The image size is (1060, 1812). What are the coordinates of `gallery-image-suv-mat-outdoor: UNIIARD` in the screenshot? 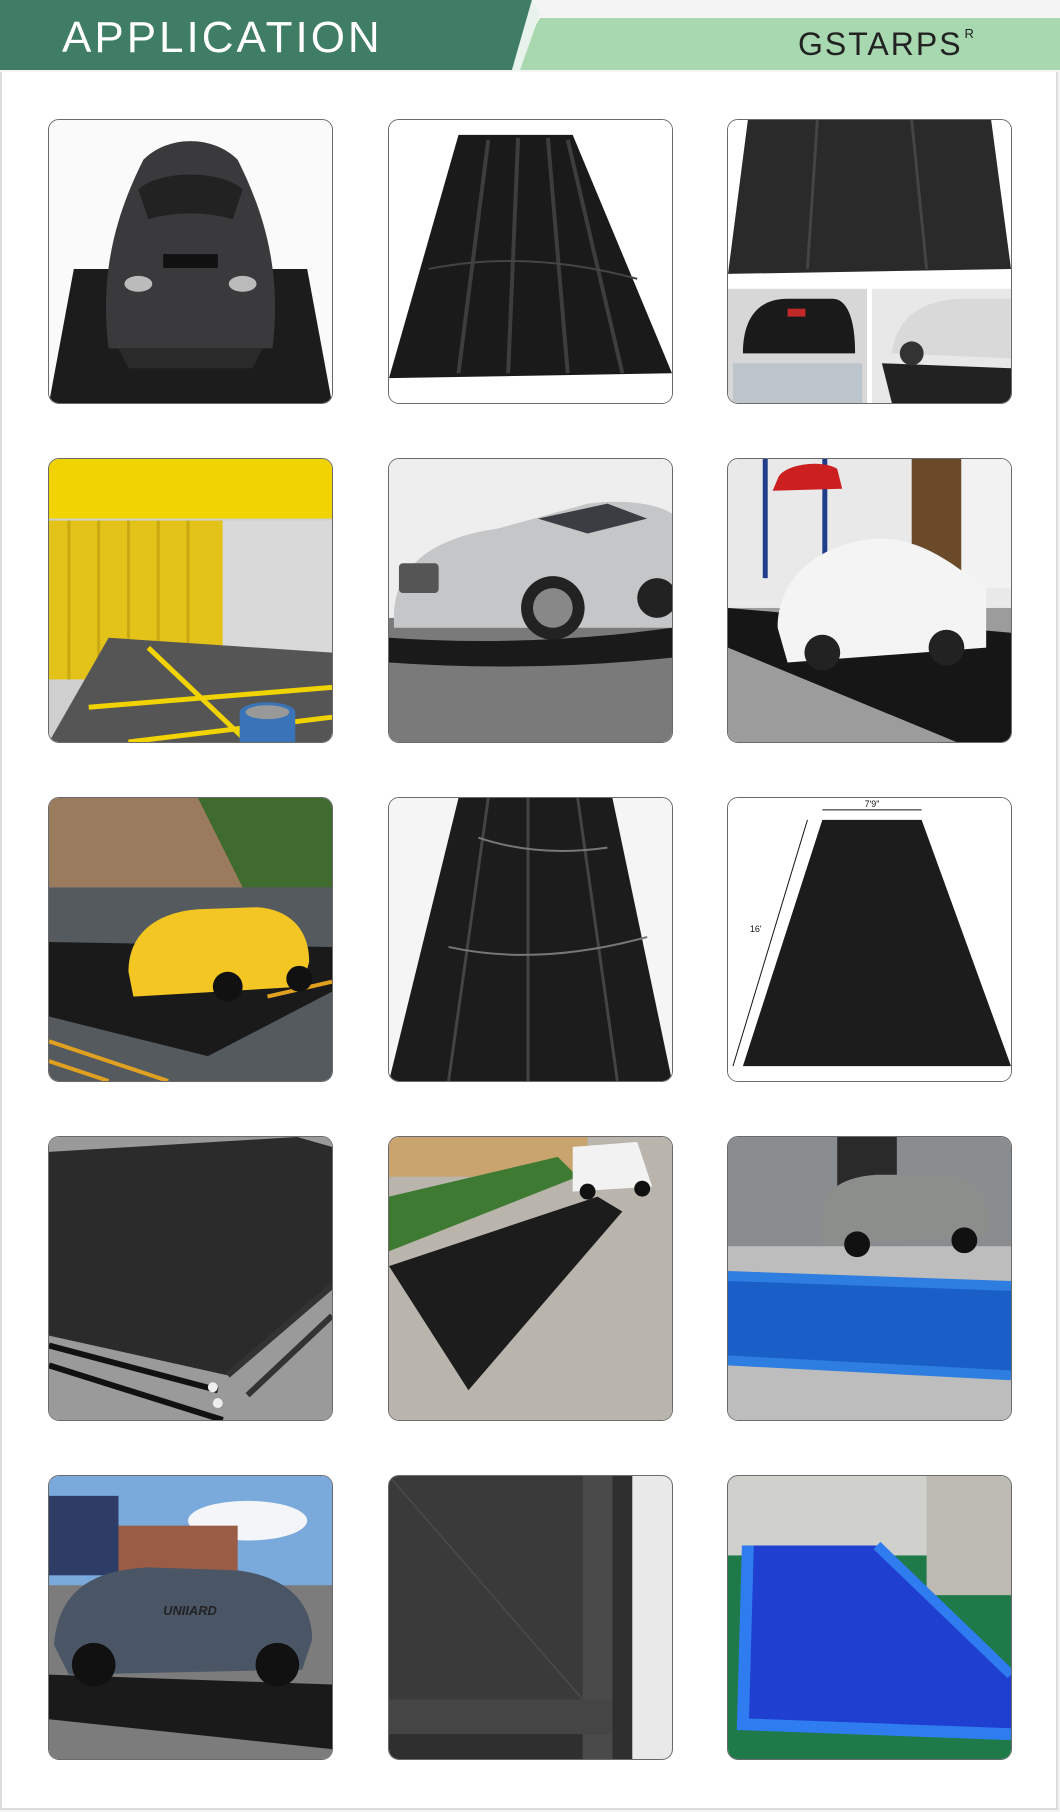 It's located at (190, 1617).